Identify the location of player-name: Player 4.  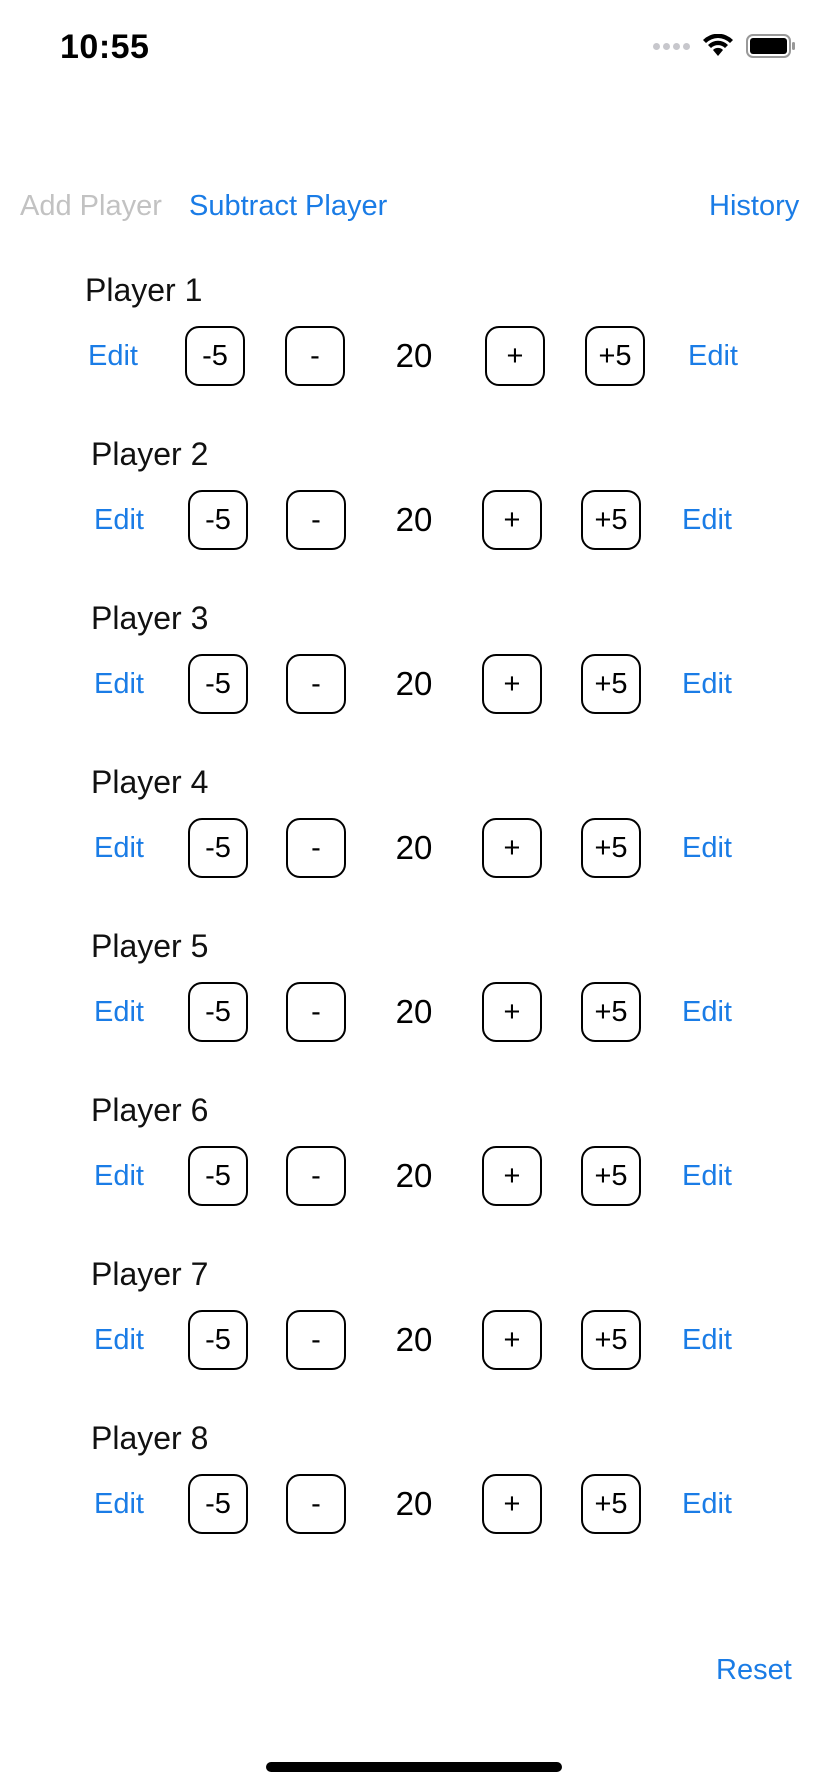
(150, 782).